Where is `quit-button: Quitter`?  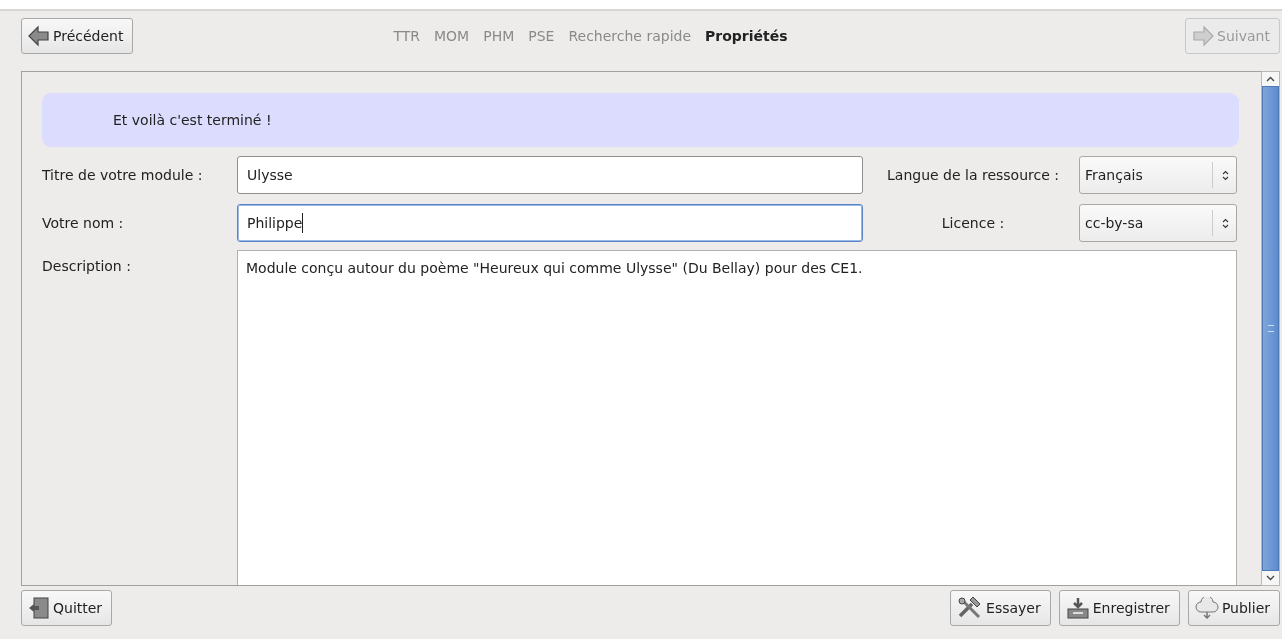
quit-button: Quitter is located at coordinates (67, 608).